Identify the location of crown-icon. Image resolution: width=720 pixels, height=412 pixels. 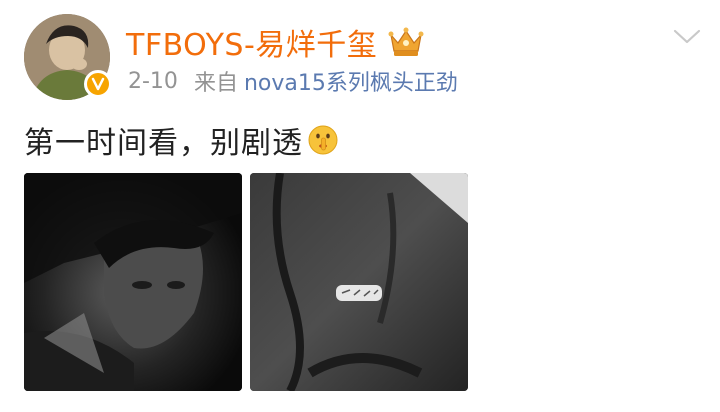
(406, 42).